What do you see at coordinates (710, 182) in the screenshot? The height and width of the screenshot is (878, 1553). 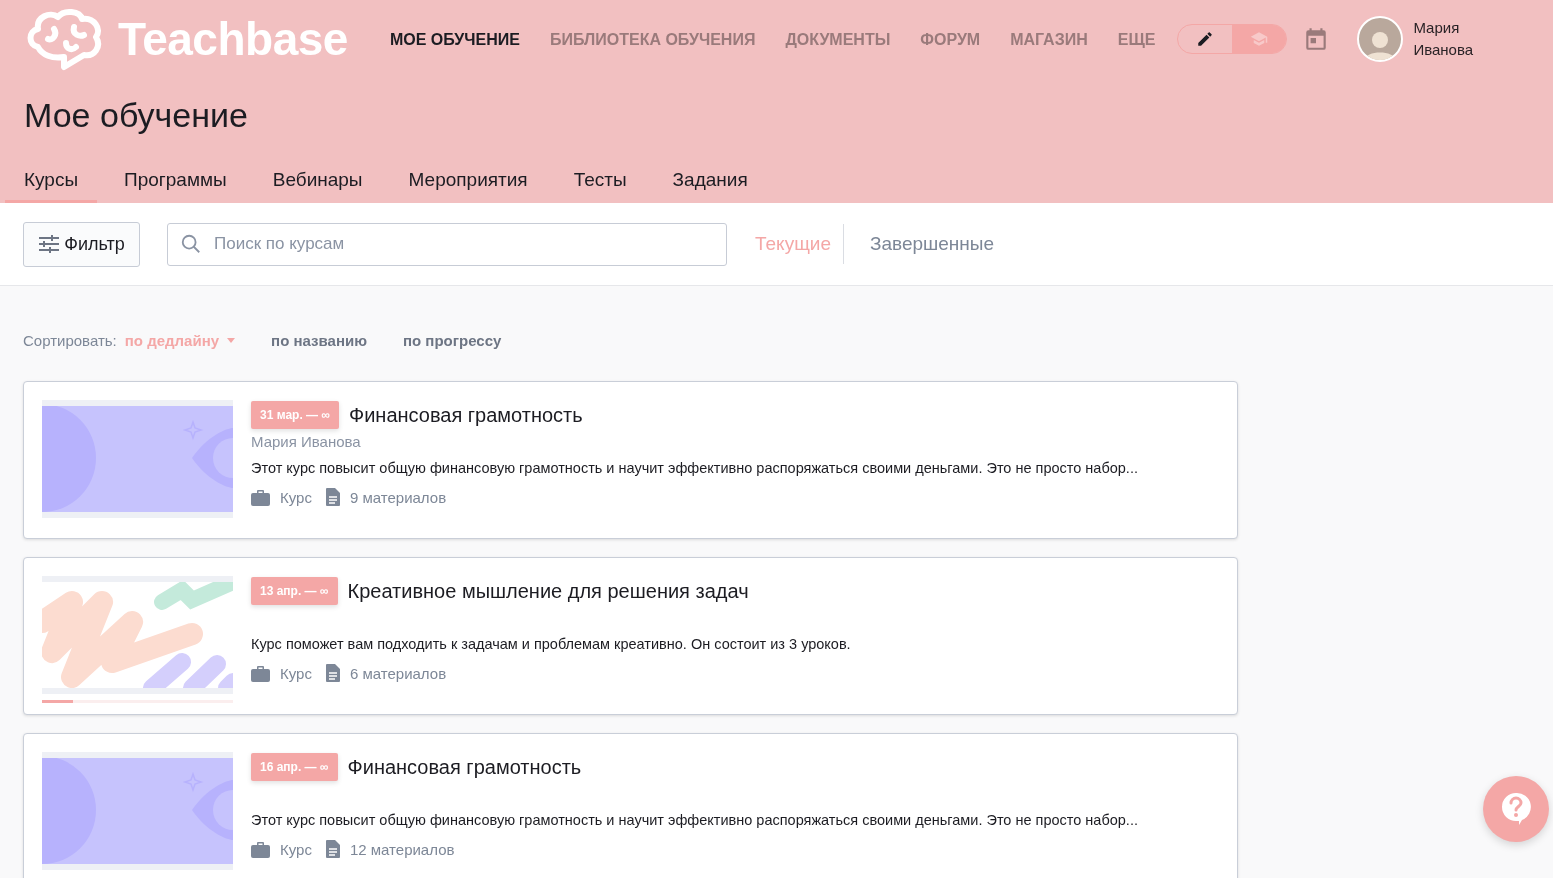 I see `tab: Задания` at bounding box center [710, 182].